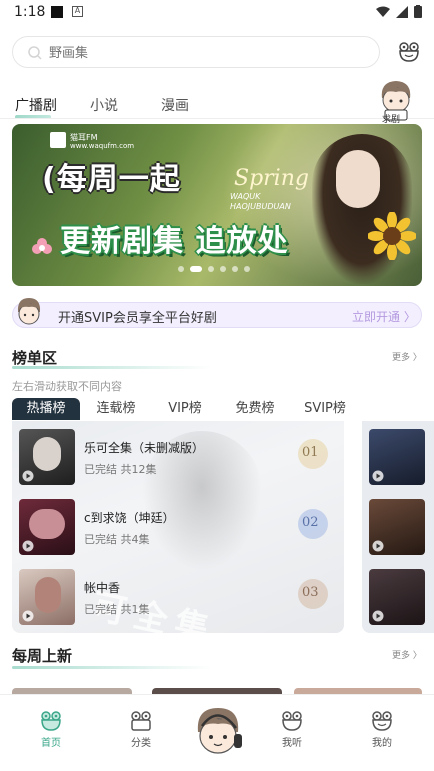 This screenshot has width=434, height=771. I want to click on center-play-mascot, so click(218, 732).